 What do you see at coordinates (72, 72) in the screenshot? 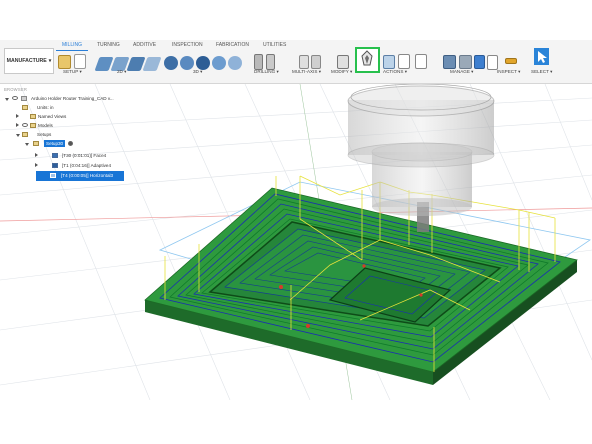
I see `group-setup: SETUP ▾` at bounding box center [72, 72].